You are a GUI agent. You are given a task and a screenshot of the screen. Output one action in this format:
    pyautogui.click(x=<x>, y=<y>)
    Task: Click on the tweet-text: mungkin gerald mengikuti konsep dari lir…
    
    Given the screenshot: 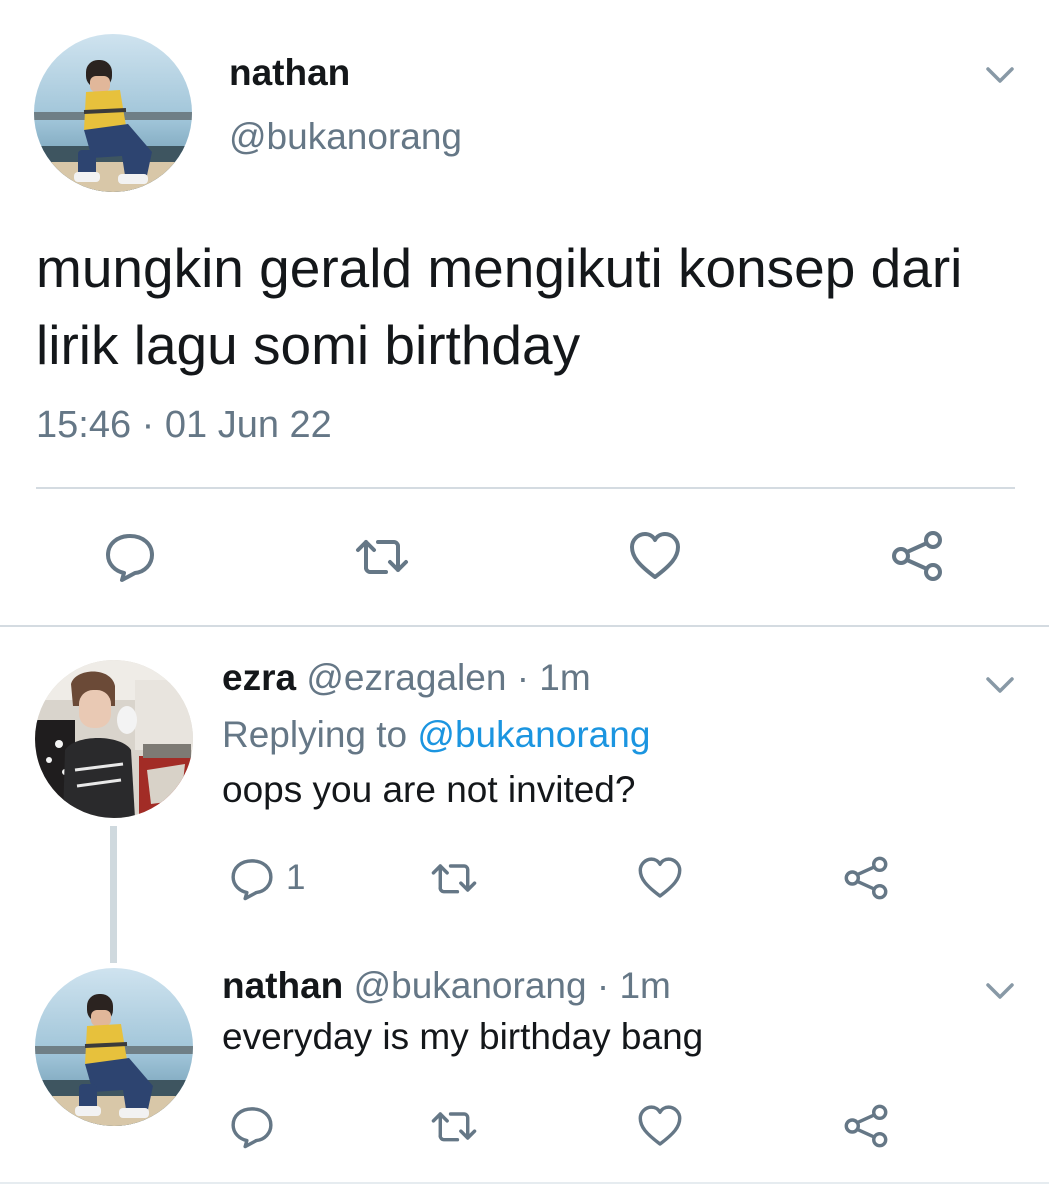 What is the action you would take?
    pyautogui.click(x=499, y=306)
    